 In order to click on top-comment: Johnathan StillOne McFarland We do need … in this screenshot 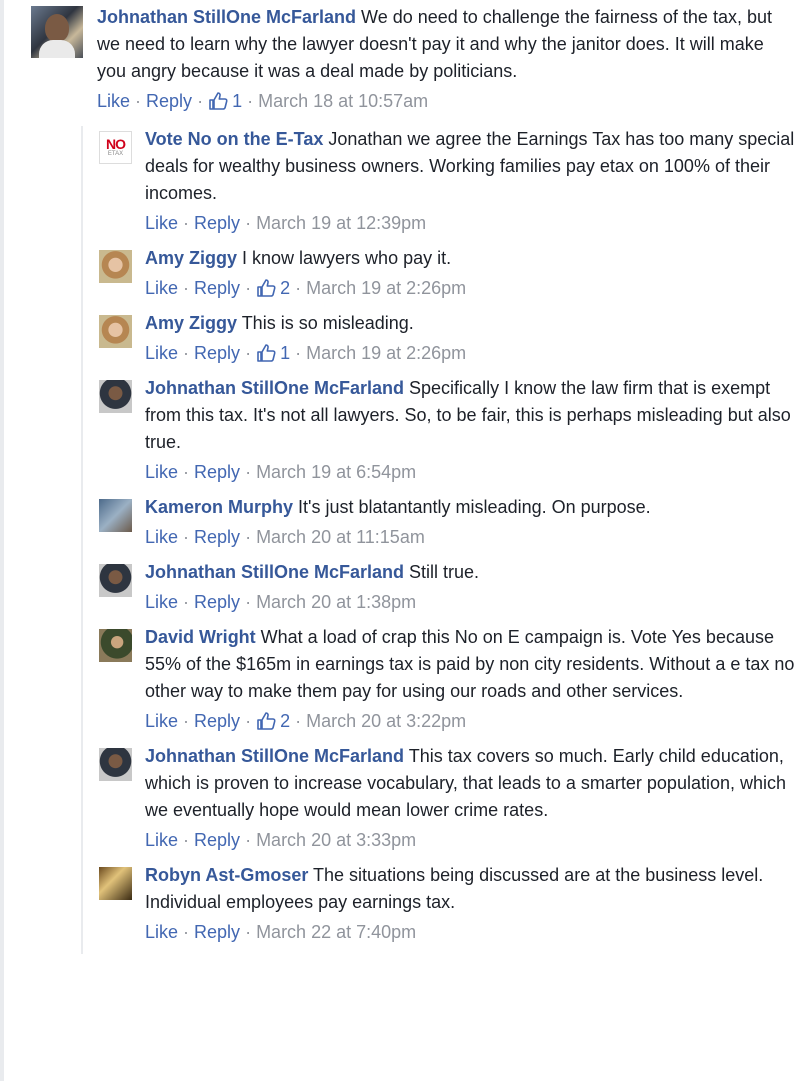, I will do `click(411, 58)`.